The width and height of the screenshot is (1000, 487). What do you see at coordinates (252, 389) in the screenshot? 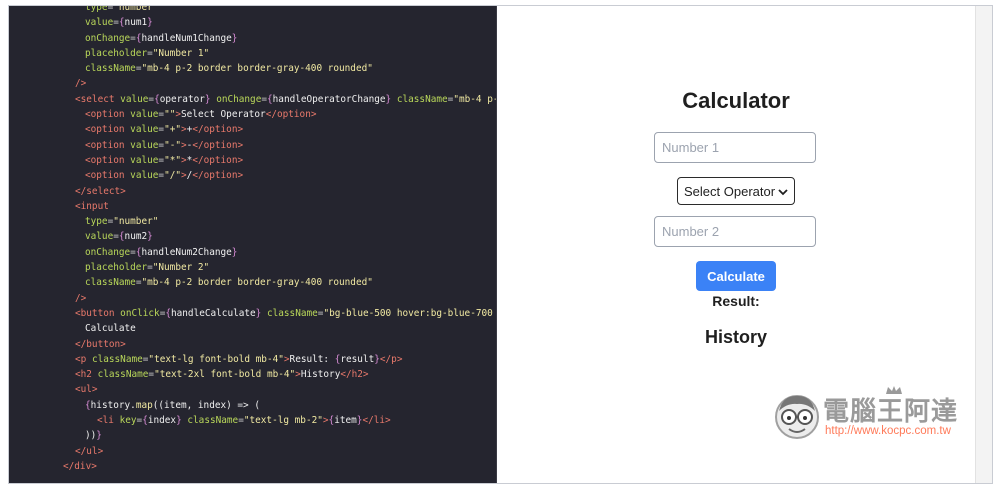
I see `code-line: <ul>` at bounding box center [252, 389].